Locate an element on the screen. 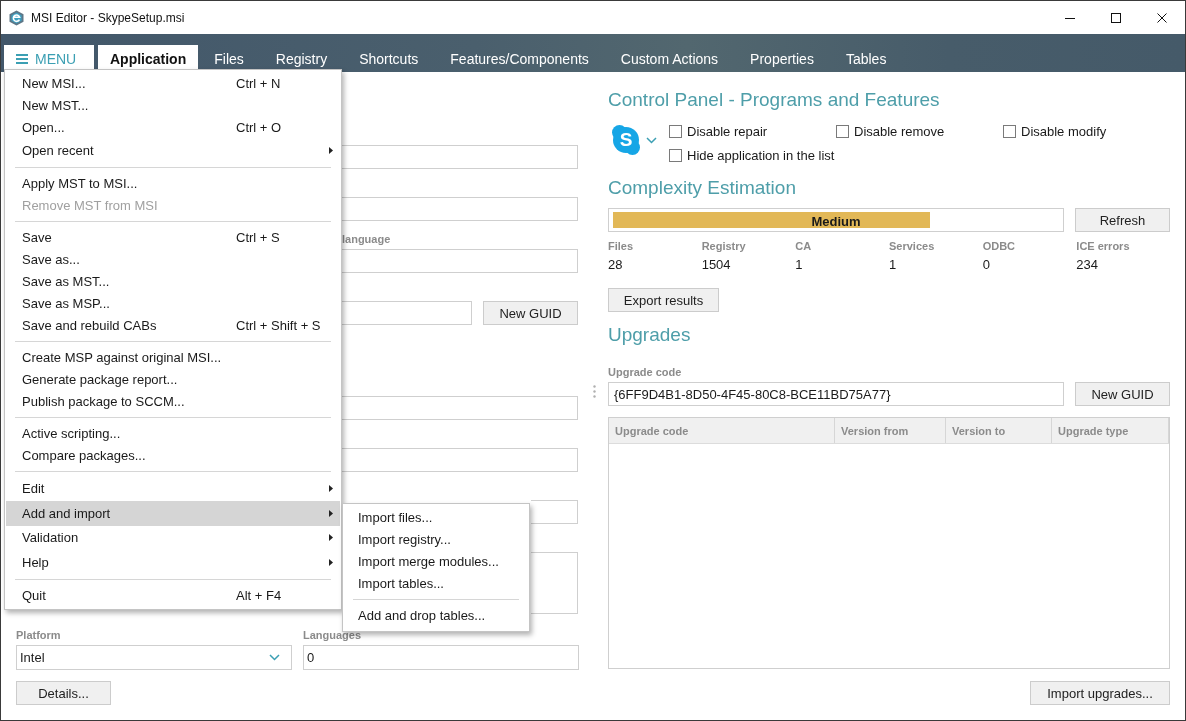 This screenshot has height=721, width=1186. upgrade-code-field: {6FF9D4B1-8D50-4F45-80C8-BCE11BD75A77} is located at coordinates (836, 394).